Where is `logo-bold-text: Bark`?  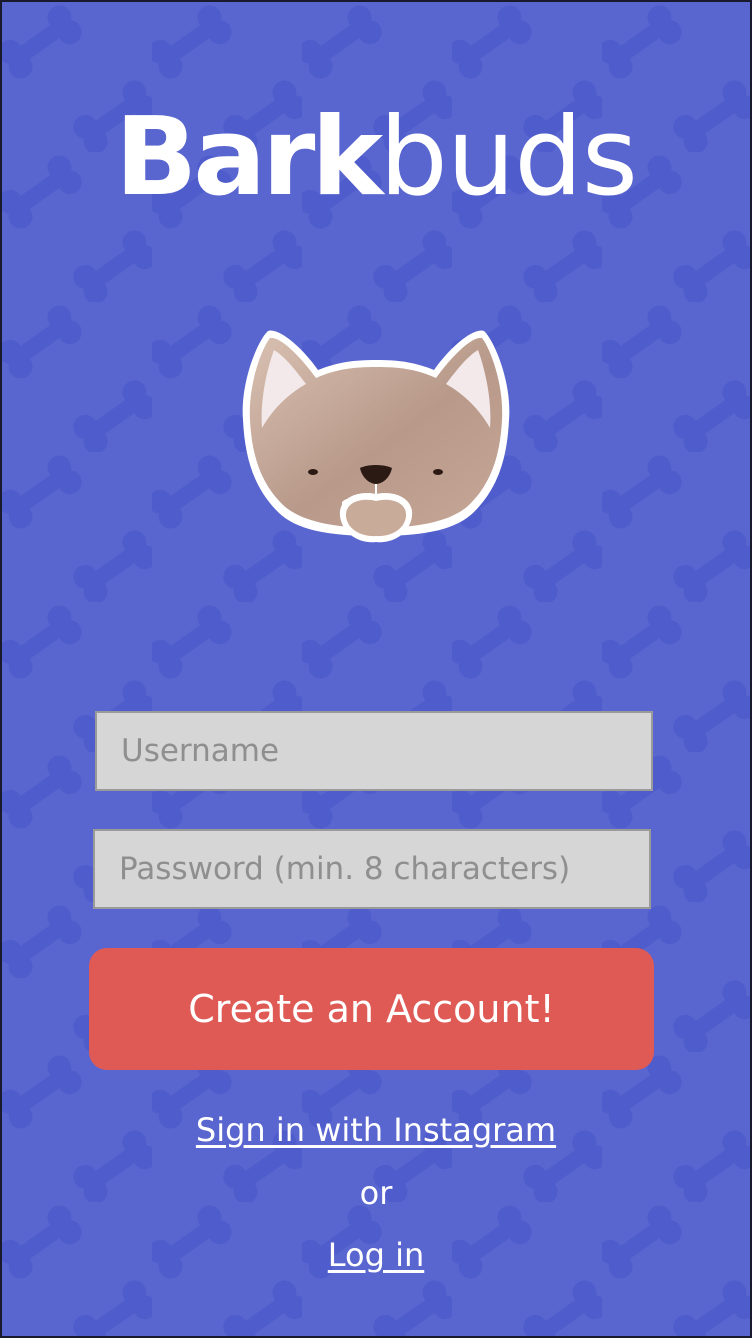 logo-bold-text: Bark is located at coordinates (248, 157).